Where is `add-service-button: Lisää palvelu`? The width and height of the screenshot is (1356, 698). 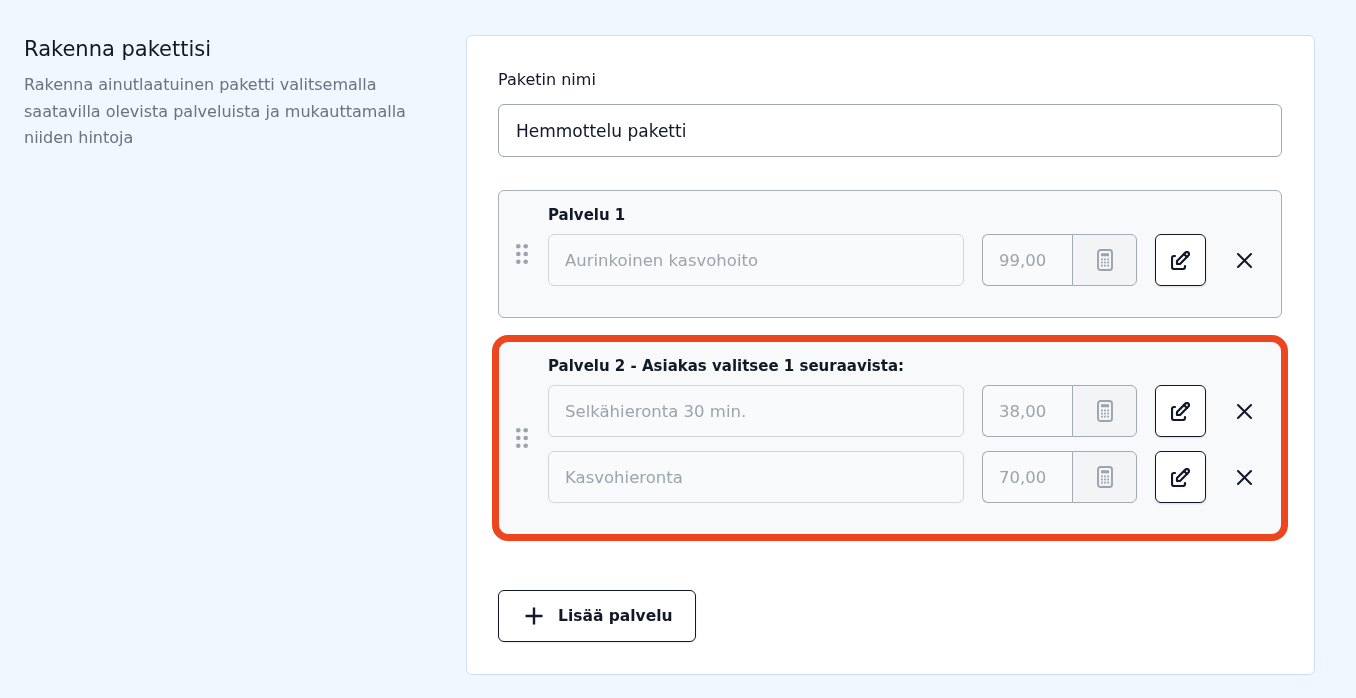 add-service-button: Lisää palvelu is located at coordinates (597, 616).